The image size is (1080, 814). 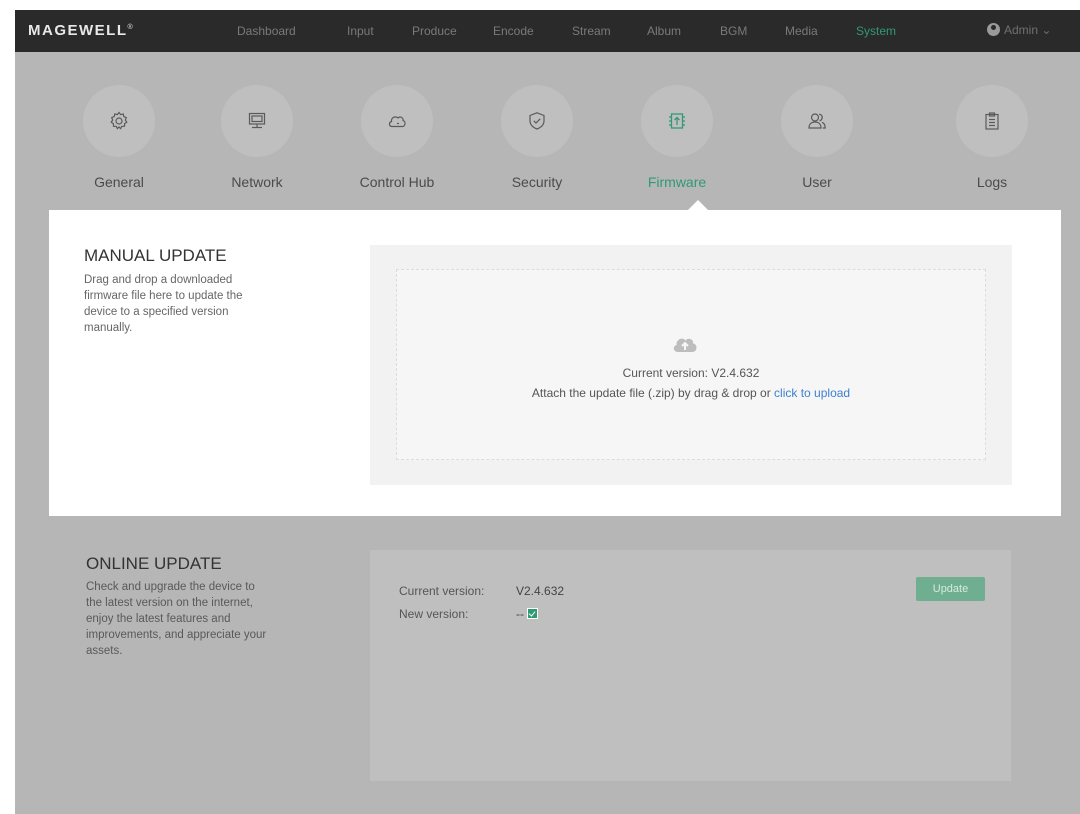 What do you see at coordinates (1046, 30) in the screenshot?
I see `chevron-down-icon: ⌄` at bounding box center [1046, 30].